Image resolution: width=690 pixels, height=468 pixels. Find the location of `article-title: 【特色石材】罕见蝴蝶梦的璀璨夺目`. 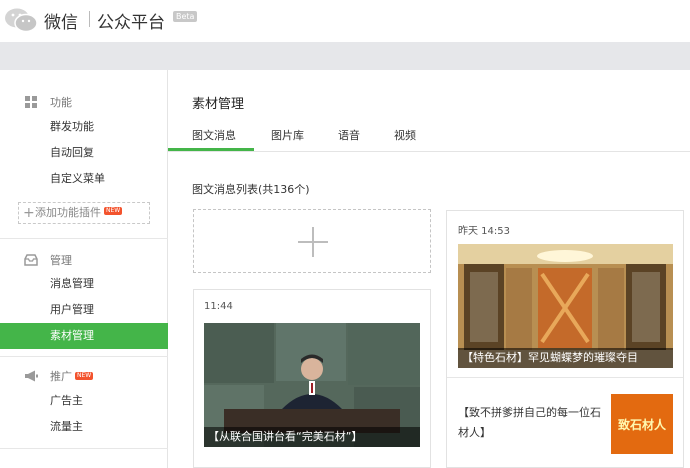

article-title: 【特色石材】罕见蝴蝶梦的璀璨夺目 is located at coordinates (565, 358).